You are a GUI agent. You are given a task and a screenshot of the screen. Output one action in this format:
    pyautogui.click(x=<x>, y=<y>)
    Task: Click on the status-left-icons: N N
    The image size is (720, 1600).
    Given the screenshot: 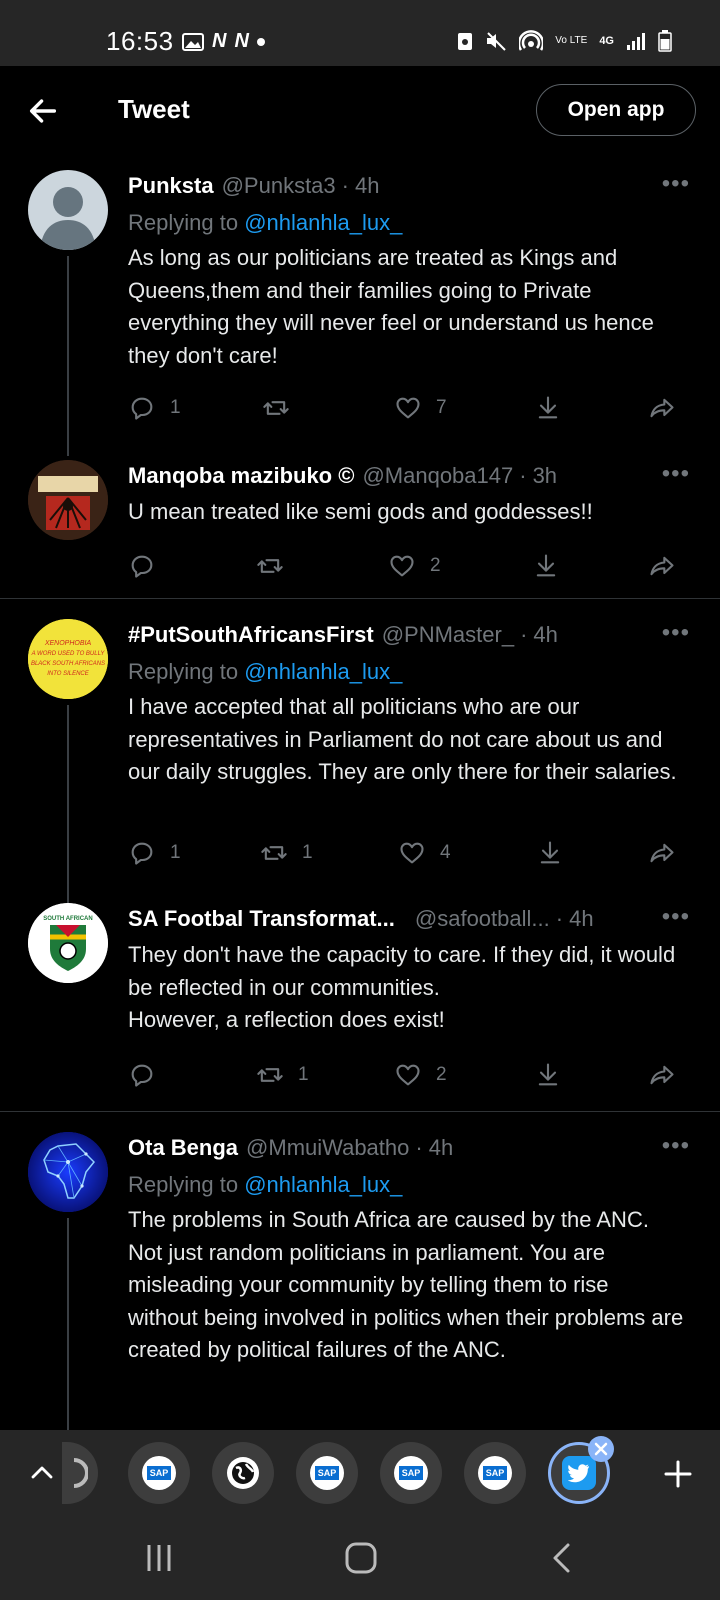 What is the action you would take?
    pyautogui.click(x=223, y=41)
    